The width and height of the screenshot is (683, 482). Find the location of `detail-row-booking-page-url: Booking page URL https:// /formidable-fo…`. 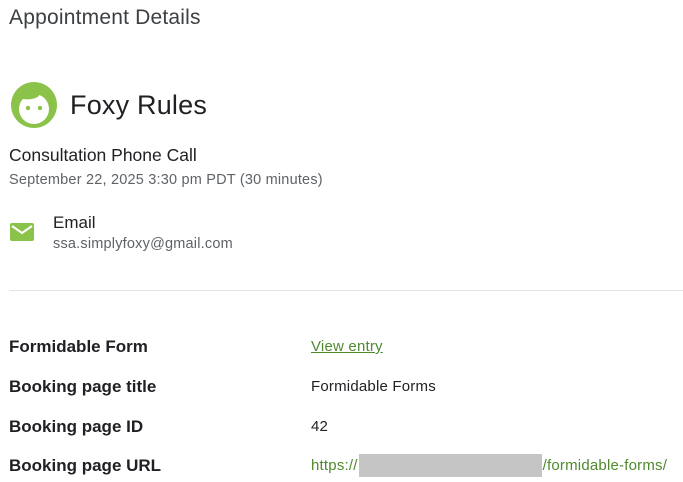

detail-row-booking-page-url: Booking page URL https:// /formidable-fo… is located at coordinates (346, 467).